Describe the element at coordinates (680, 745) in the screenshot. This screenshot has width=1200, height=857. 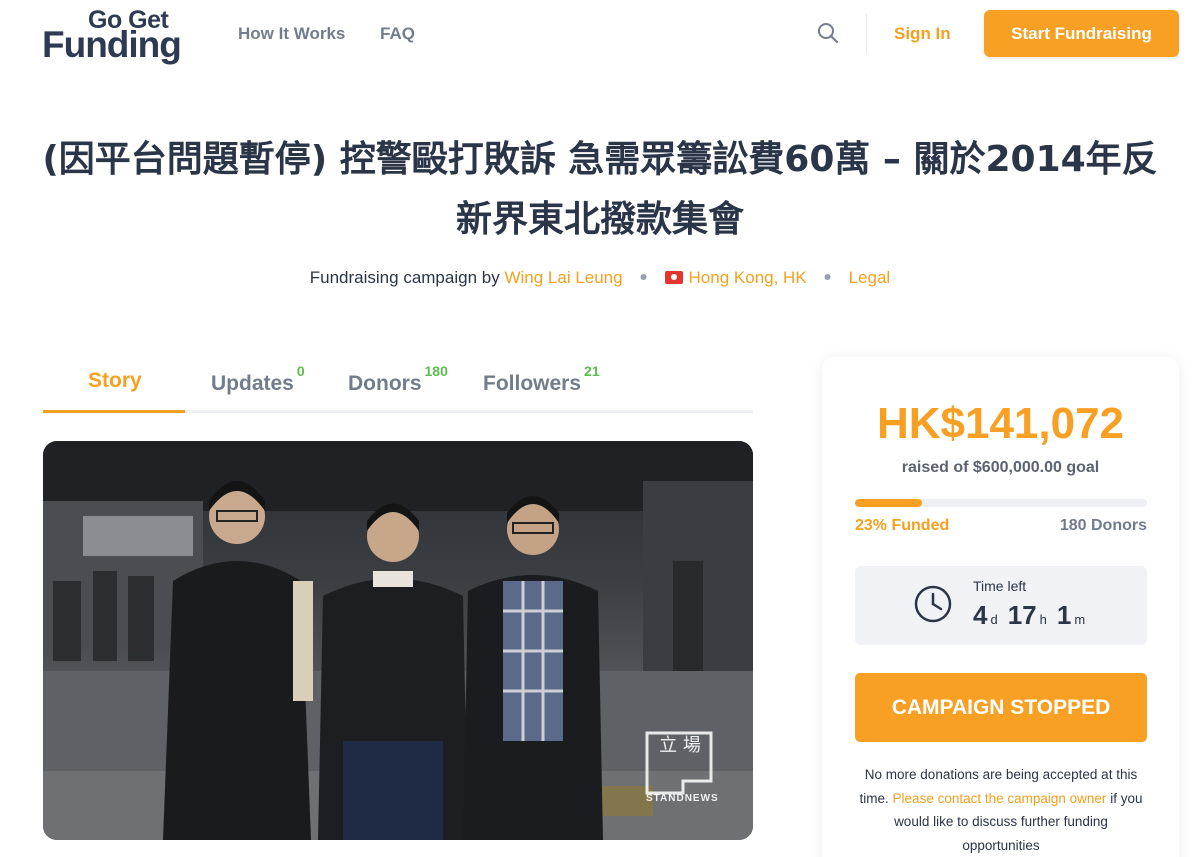
I see `watermark-mark: 立 場` at that location.